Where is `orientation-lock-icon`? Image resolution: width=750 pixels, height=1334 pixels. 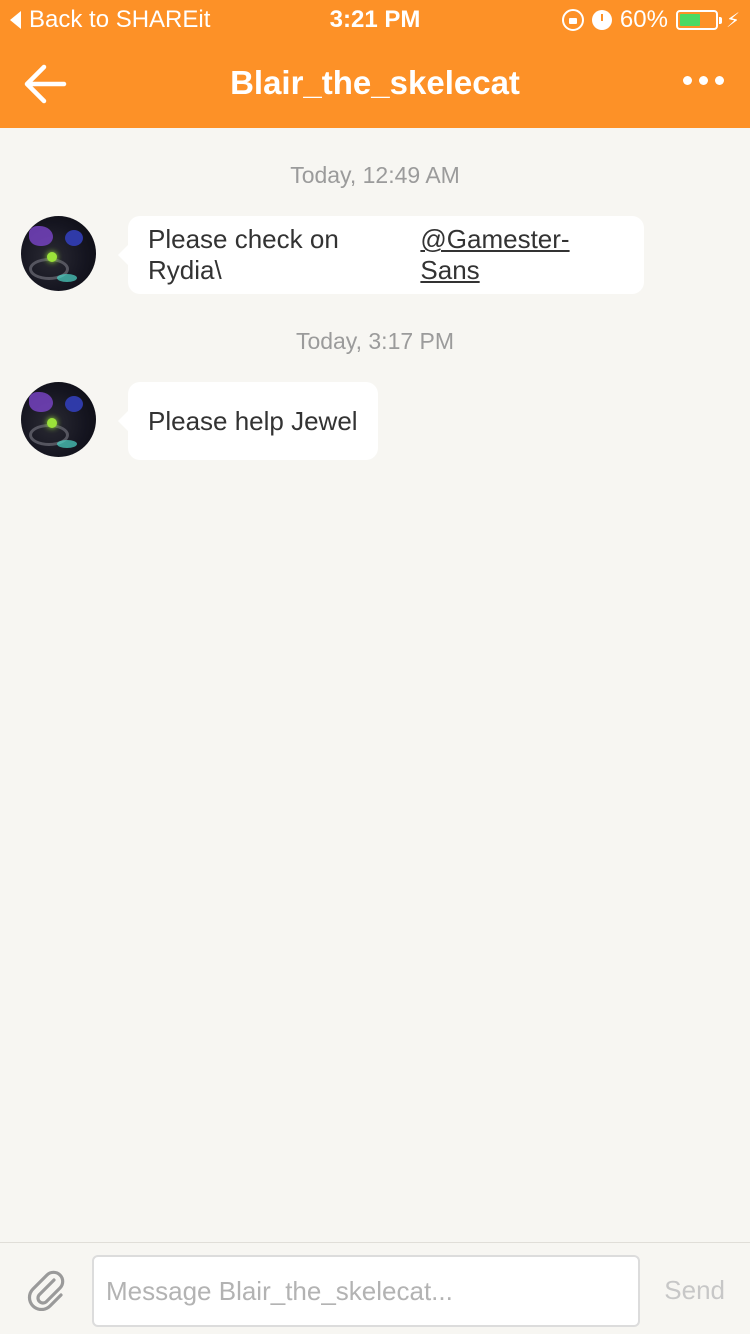
orientation-lock-icon is located at coordinates (572, 20).